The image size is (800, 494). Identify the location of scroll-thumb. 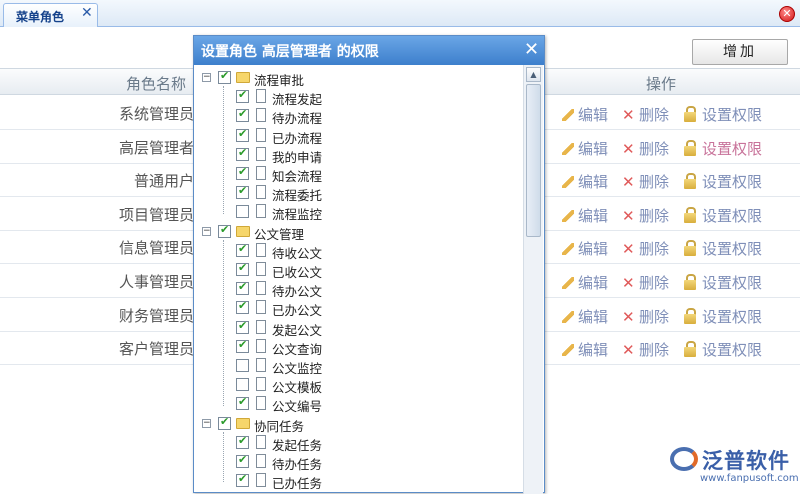
(533, 160).